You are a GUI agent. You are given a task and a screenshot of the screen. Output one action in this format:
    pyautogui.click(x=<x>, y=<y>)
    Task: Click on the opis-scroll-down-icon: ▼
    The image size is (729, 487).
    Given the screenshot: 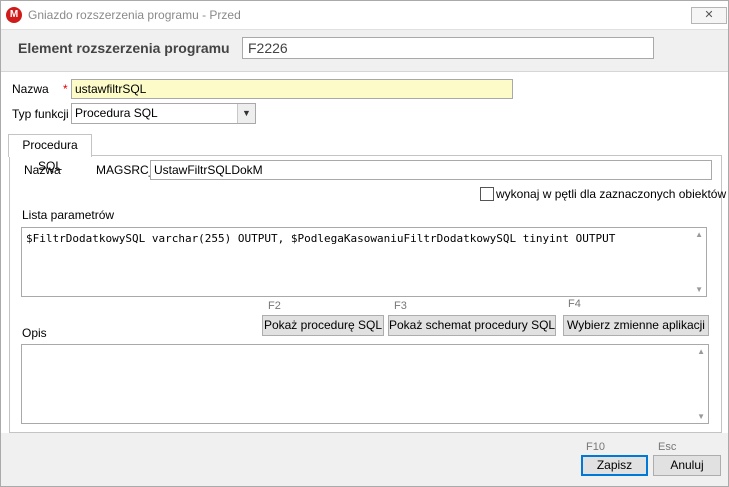 What is the action you would take?
    pyautogui.click(x=701, y=416)
    